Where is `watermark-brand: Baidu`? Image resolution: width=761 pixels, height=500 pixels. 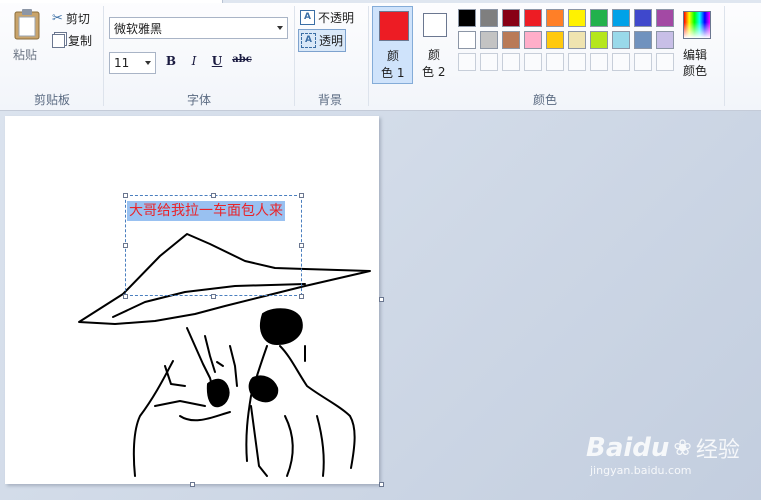 watermark-brand: Baidu is located at coordinates (628, 448).